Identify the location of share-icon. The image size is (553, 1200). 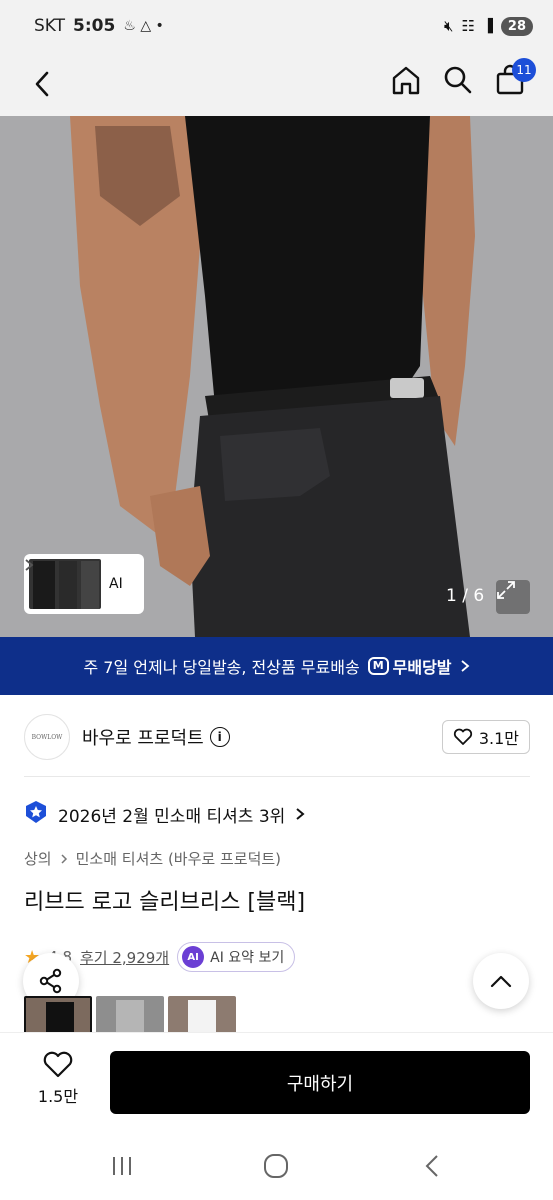
(50, 981).